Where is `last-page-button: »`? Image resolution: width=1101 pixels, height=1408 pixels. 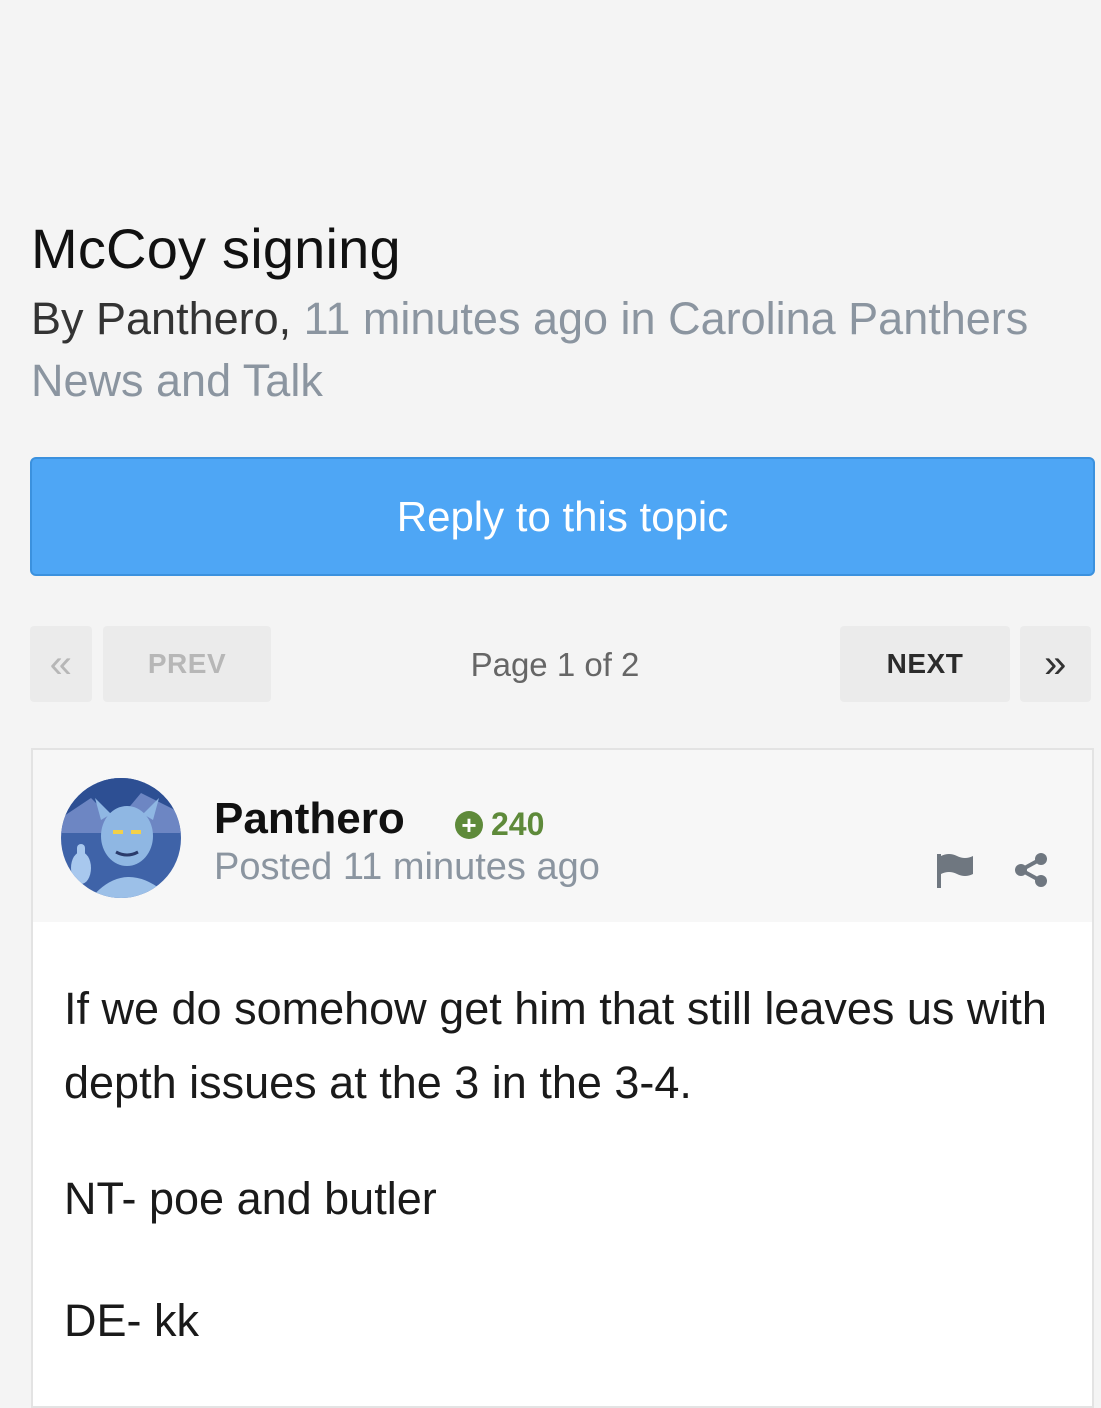 last-page-button: » is located at coordinates (1055, 664).